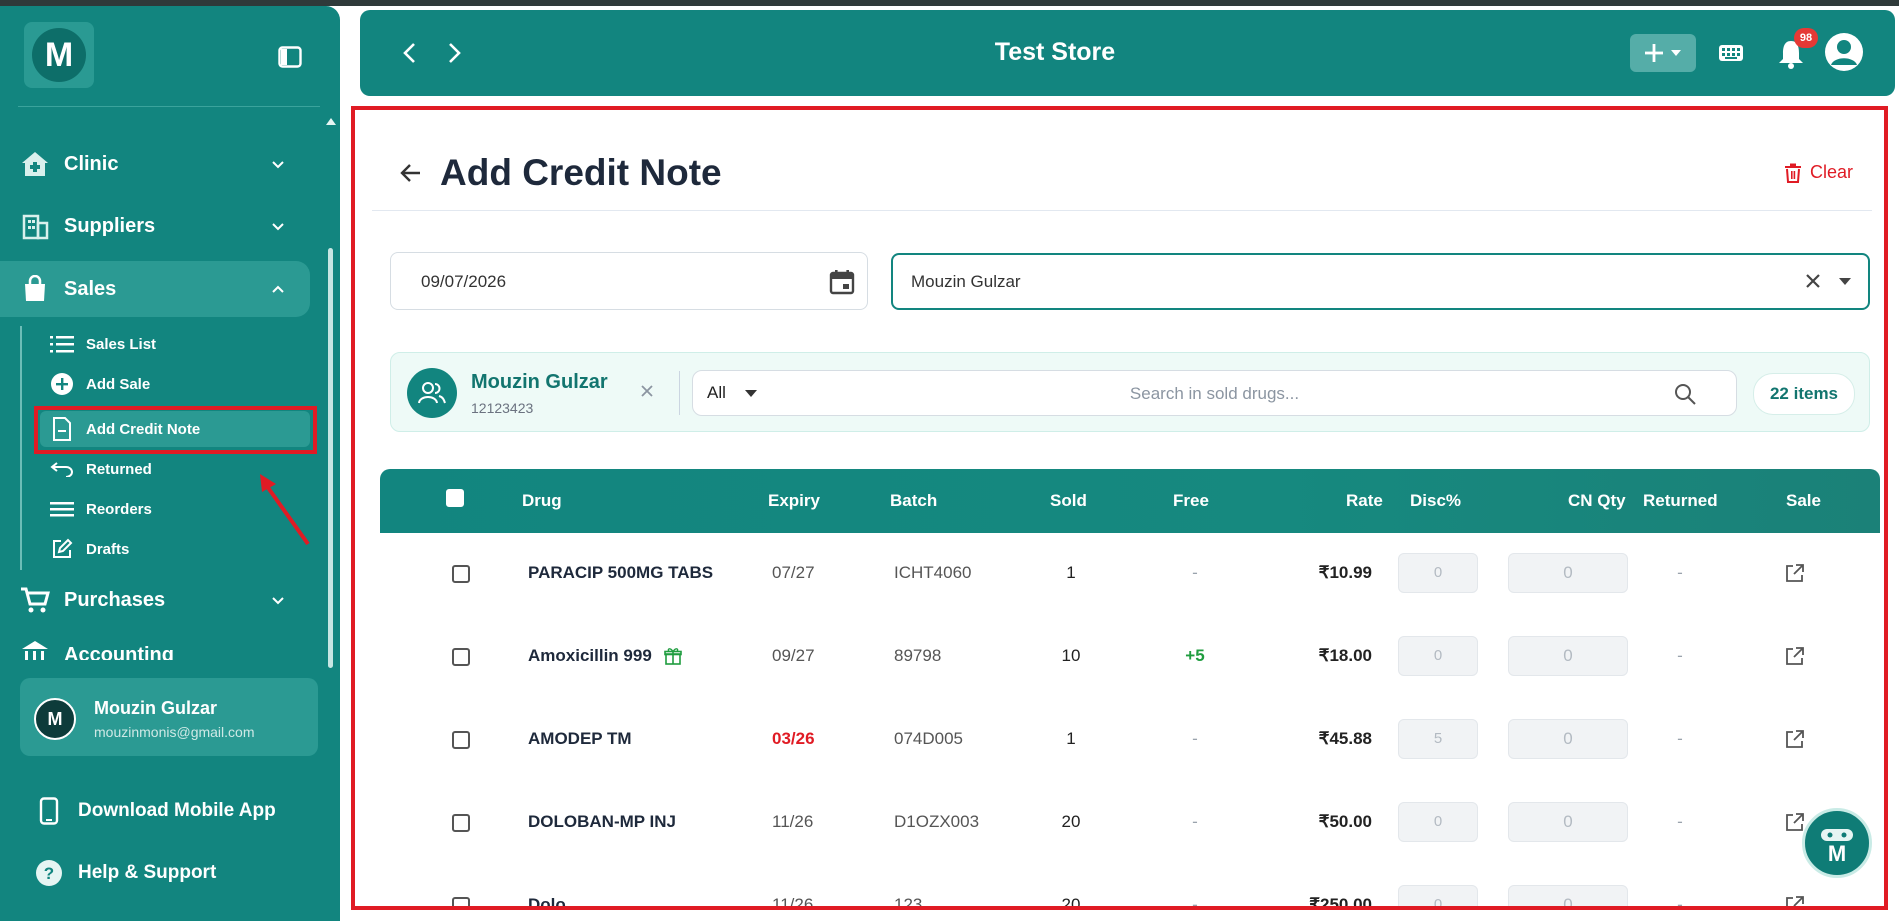 This screenshot has width=1899, height=921. What do you see at coordinates (175, 430) in the screenshot?
I see `highlight-box` at bounding box center [175, 430].